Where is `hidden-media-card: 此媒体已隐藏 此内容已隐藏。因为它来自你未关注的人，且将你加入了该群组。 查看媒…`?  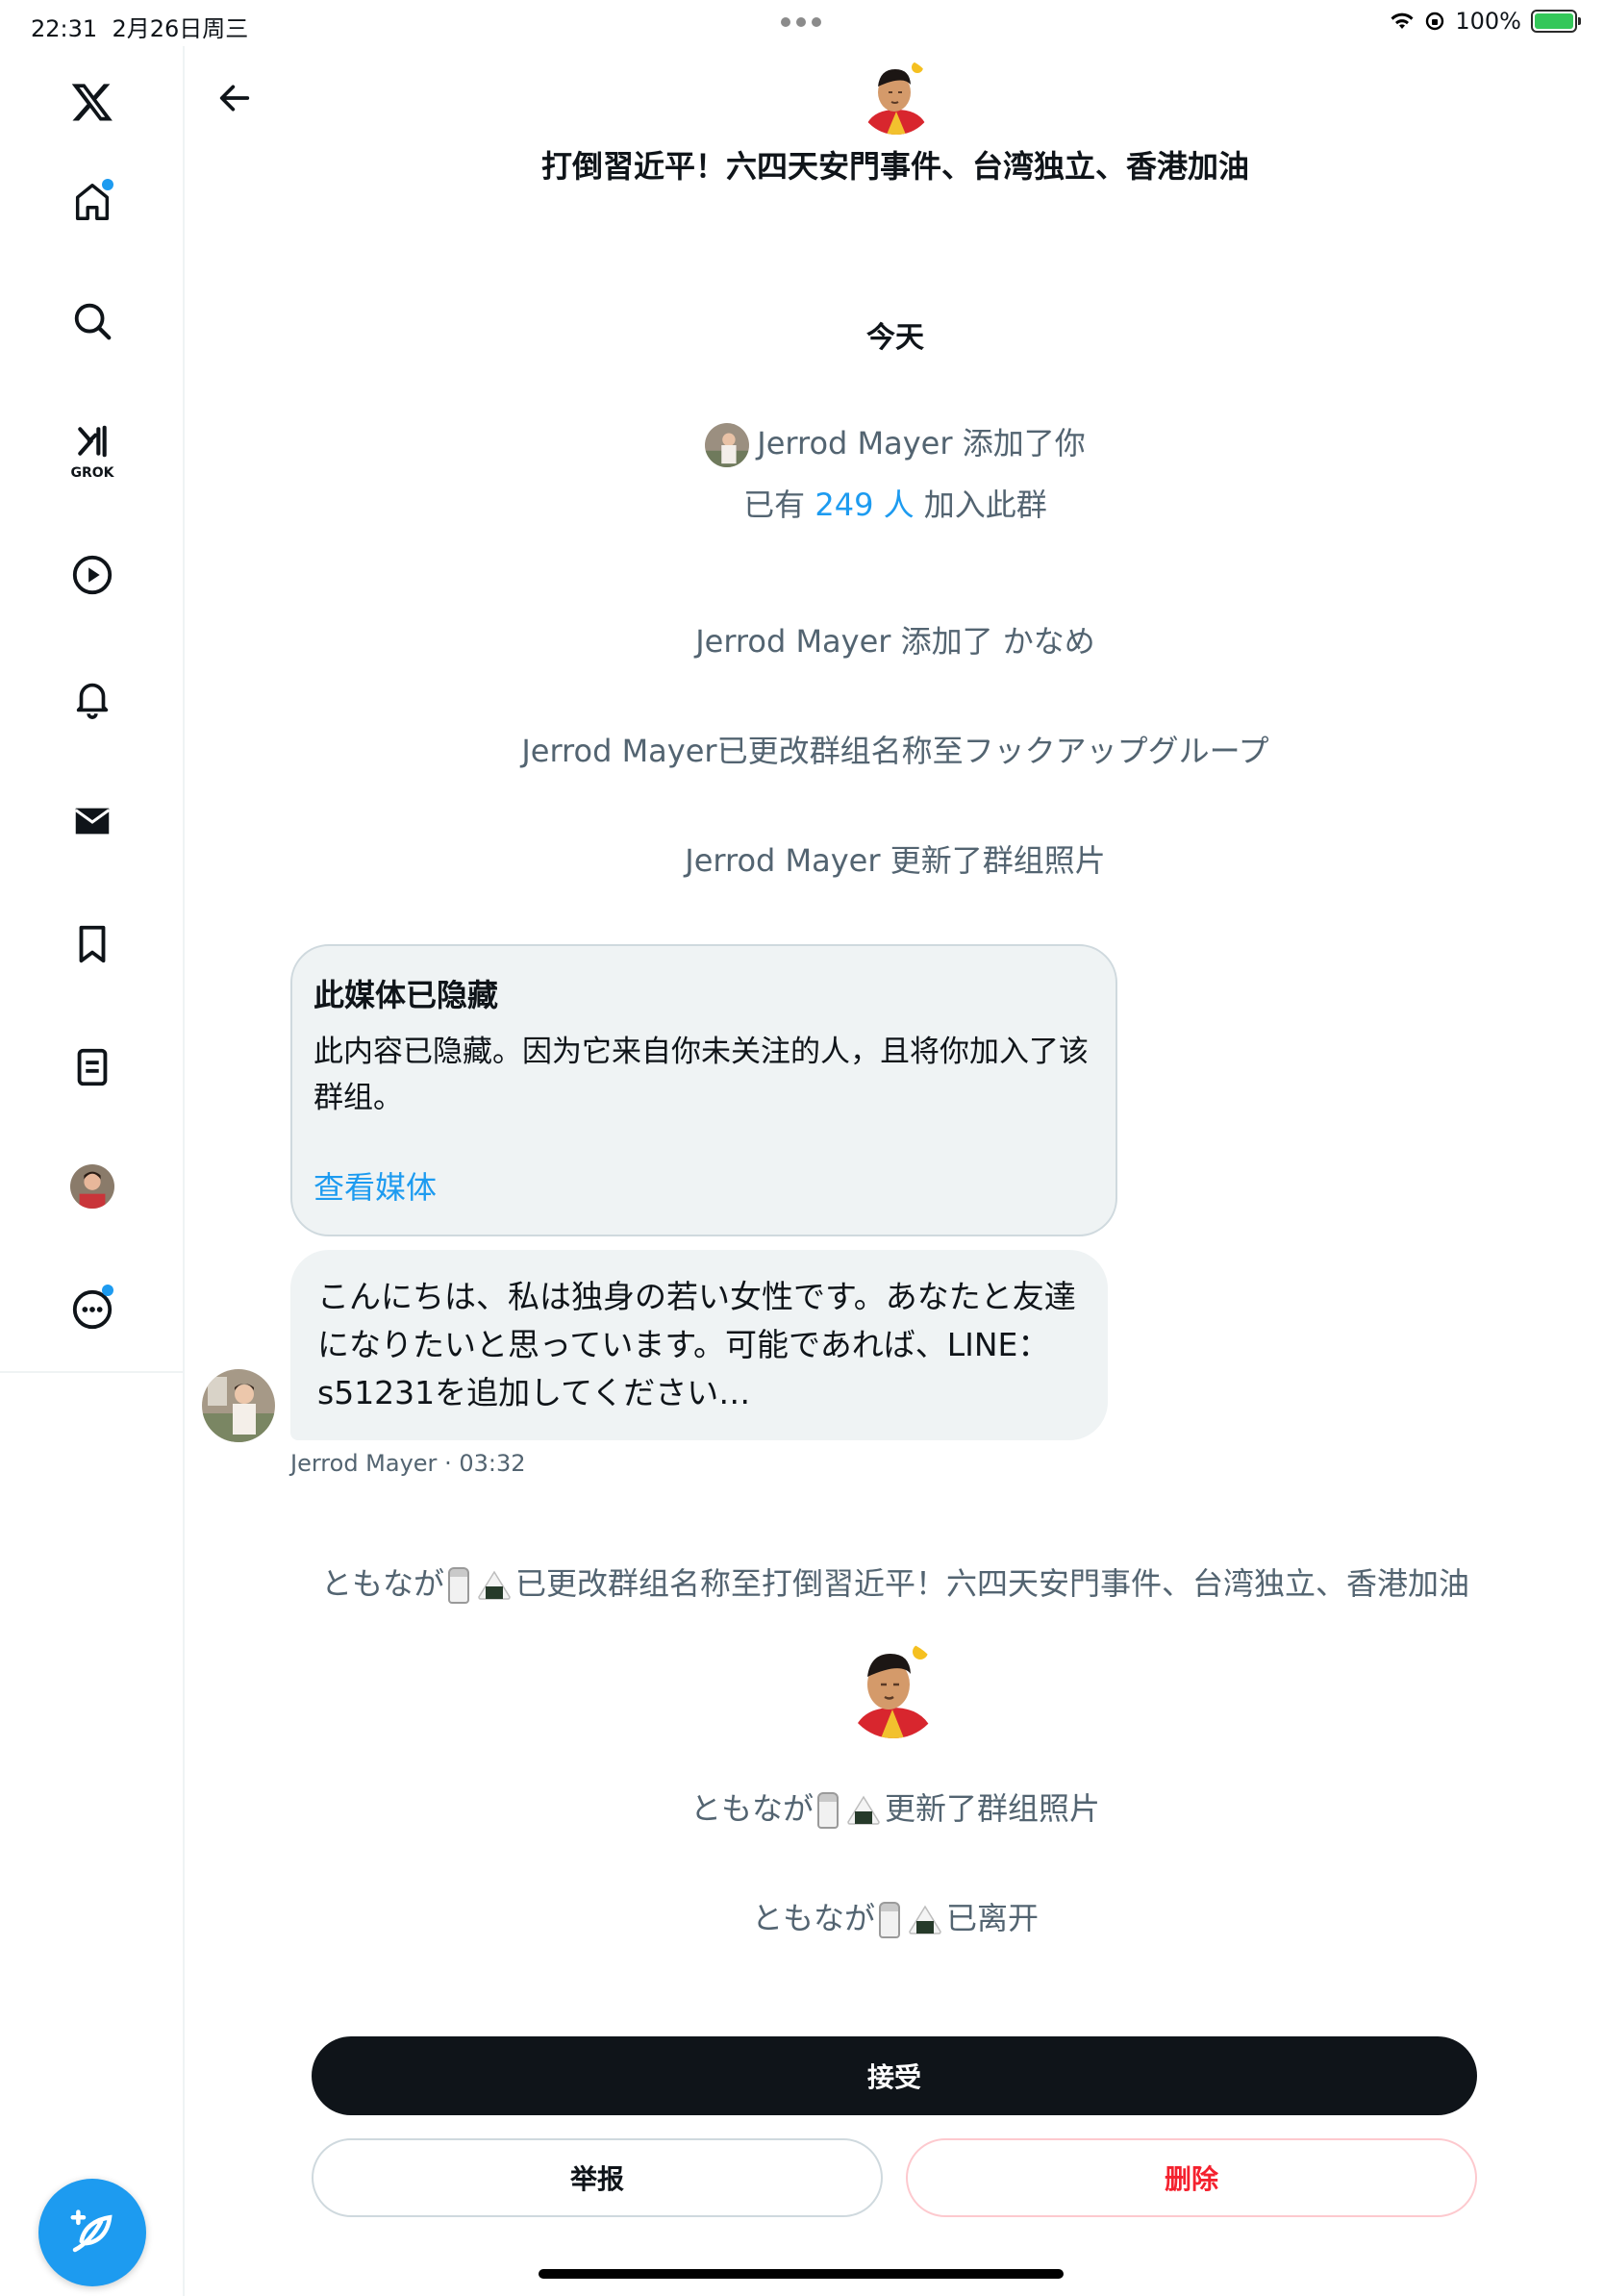
hidden-media-card: 此媒体已隐藏 此内容已隐藏。因为它来自你未关注的人，且将你加入了该群组。 查看媒… is located at coordinates (703, 1090).